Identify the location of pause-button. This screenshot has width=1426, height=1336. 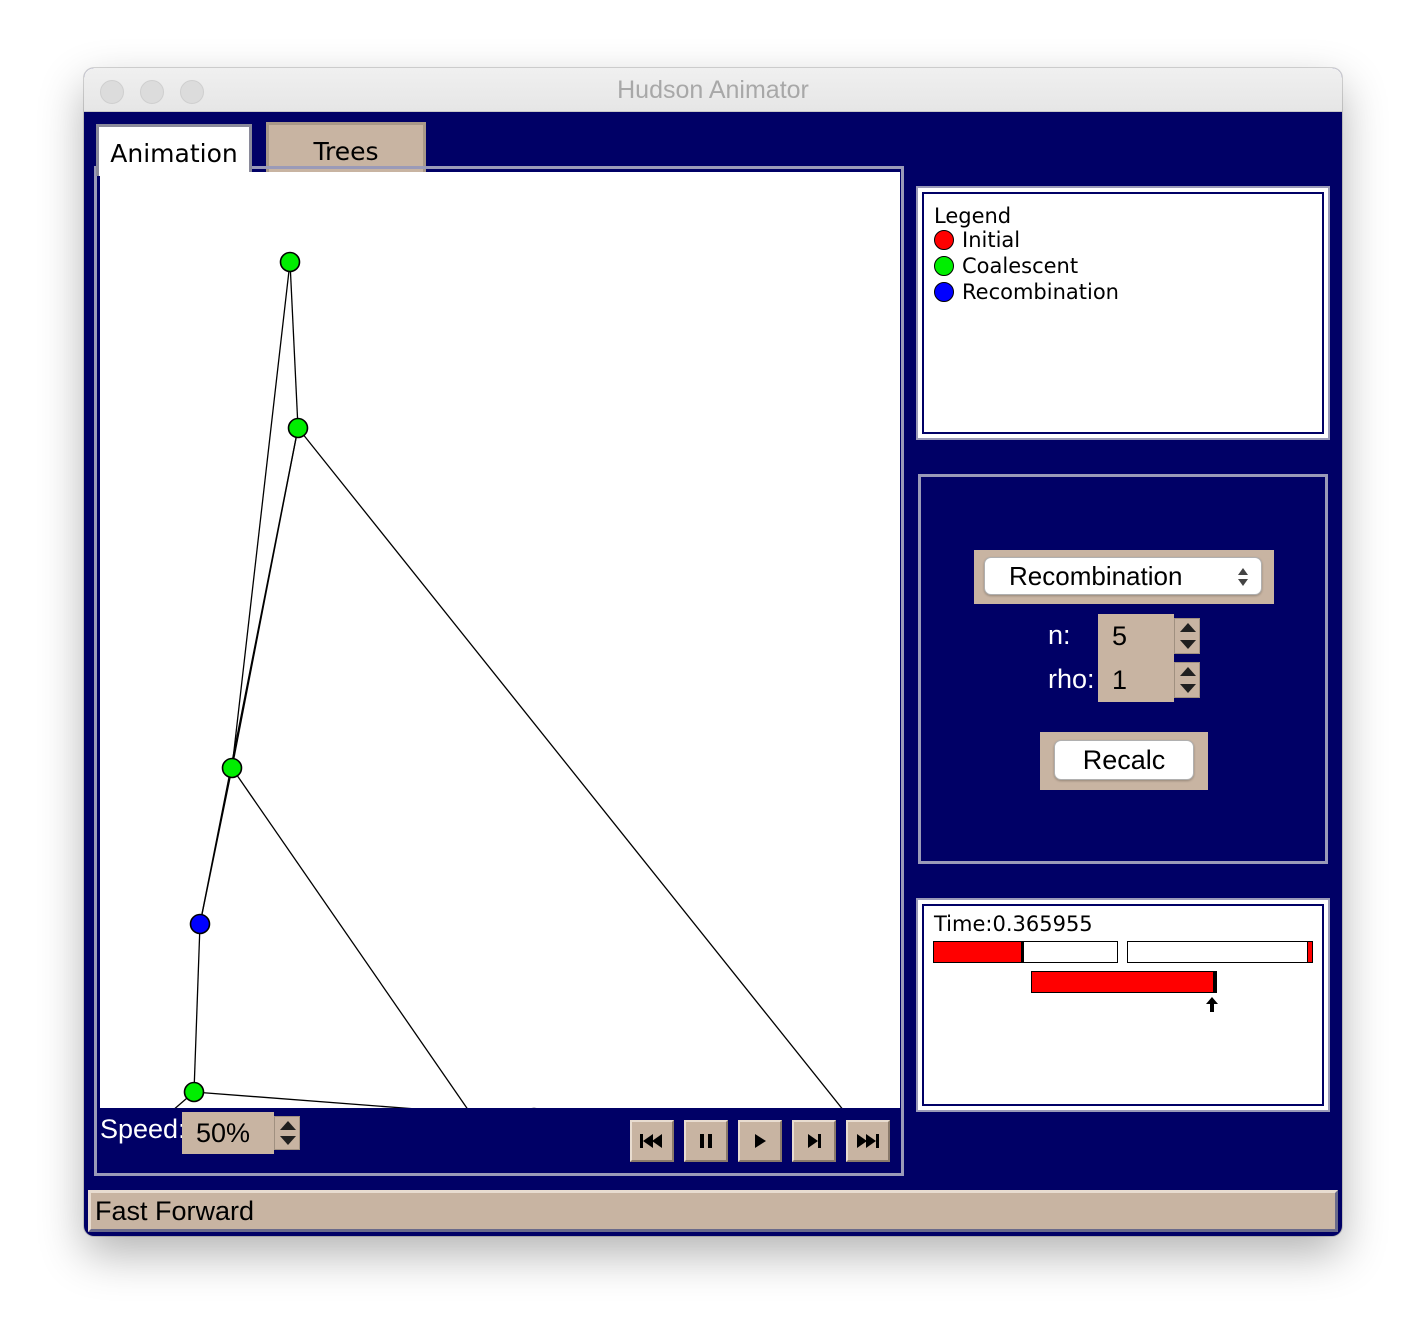
(706, 1141).